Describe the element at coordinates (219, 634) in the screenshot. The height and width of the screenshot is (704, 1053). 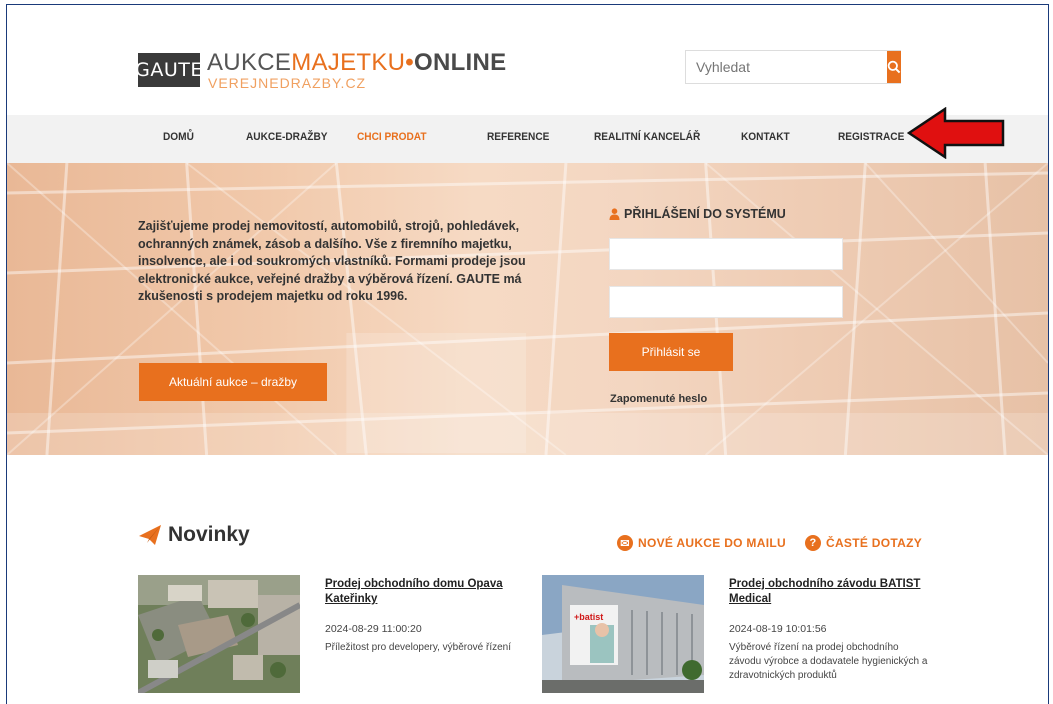
I see `news-thumbnail-opava` at that location.